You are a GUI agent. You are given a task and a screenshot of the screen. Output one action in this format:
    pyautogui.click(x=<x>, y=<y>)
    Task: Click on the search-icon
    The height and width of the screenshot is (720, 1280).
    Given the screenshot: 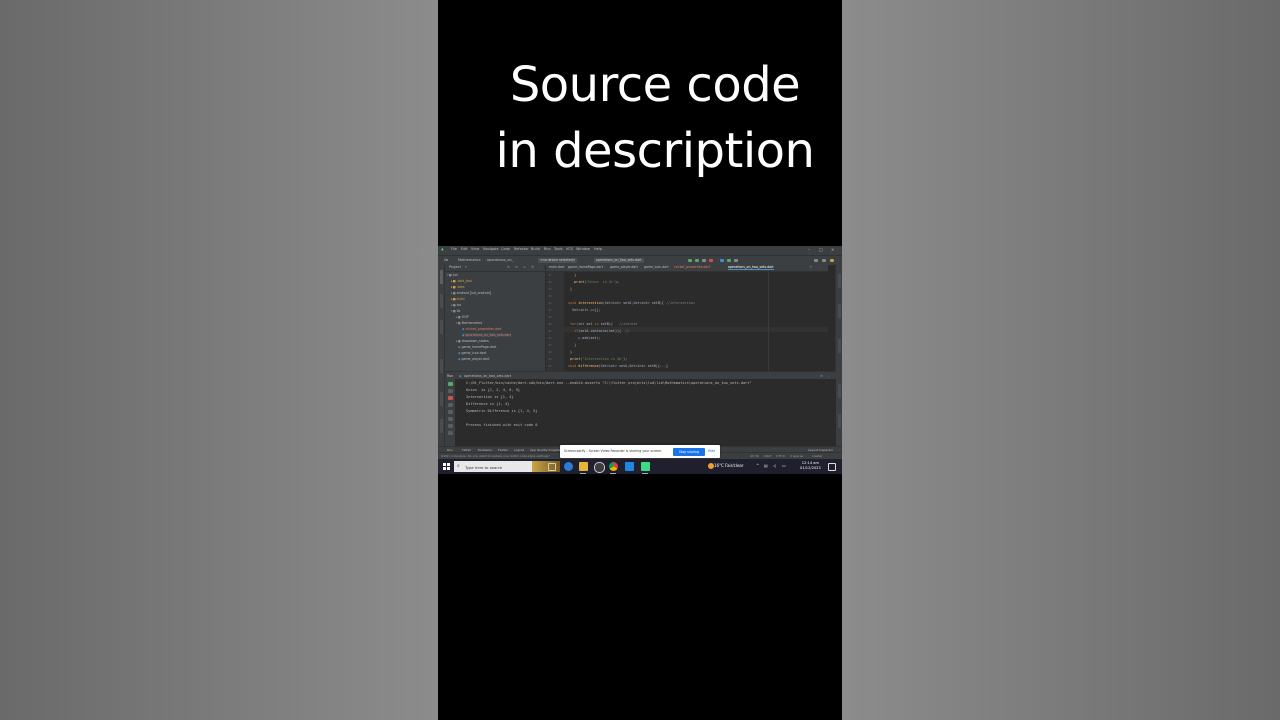 What is the action you would take?
    pyautogui.click(x=816, y=260)
    